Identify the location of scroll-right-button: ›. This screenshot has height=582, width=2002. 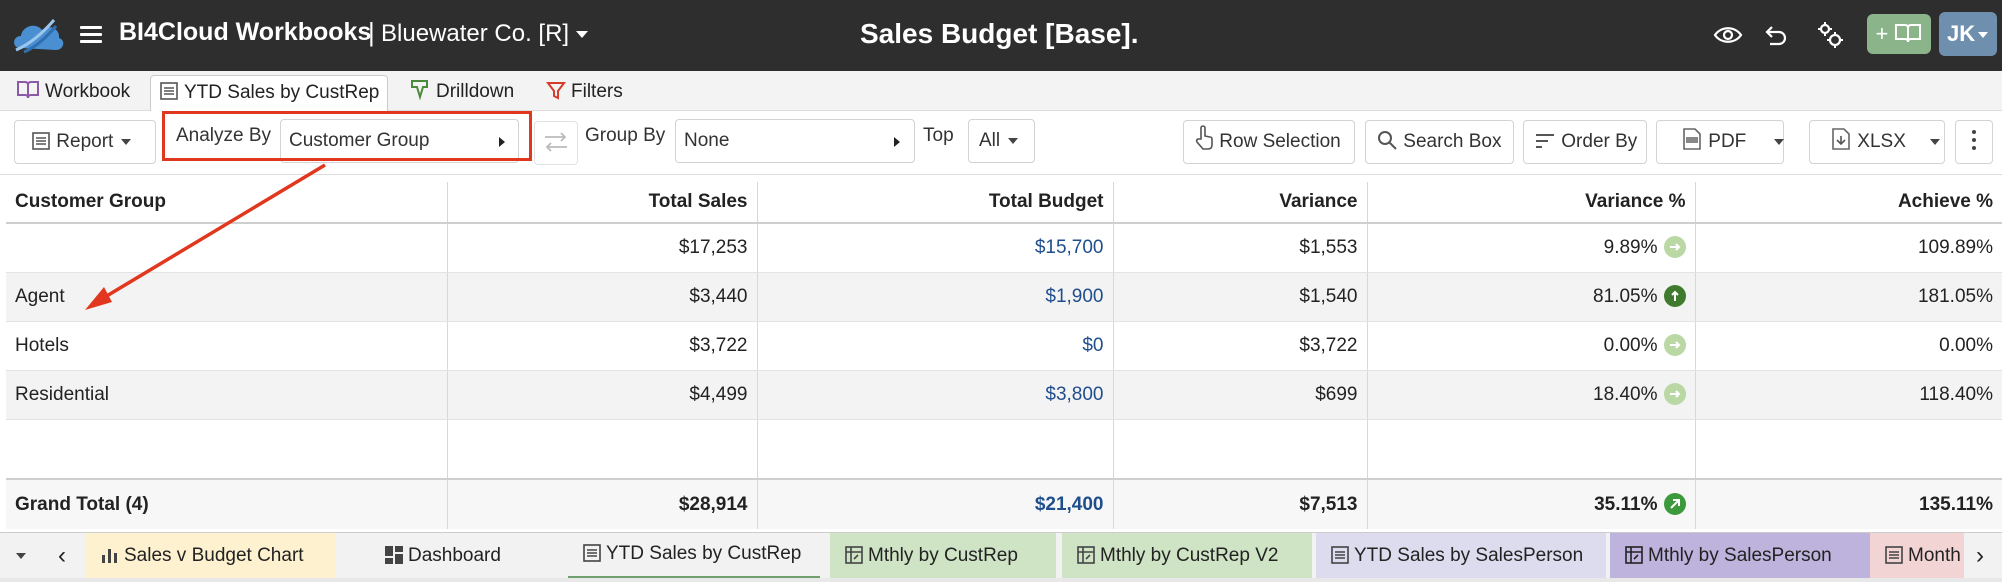
(1983, 556).